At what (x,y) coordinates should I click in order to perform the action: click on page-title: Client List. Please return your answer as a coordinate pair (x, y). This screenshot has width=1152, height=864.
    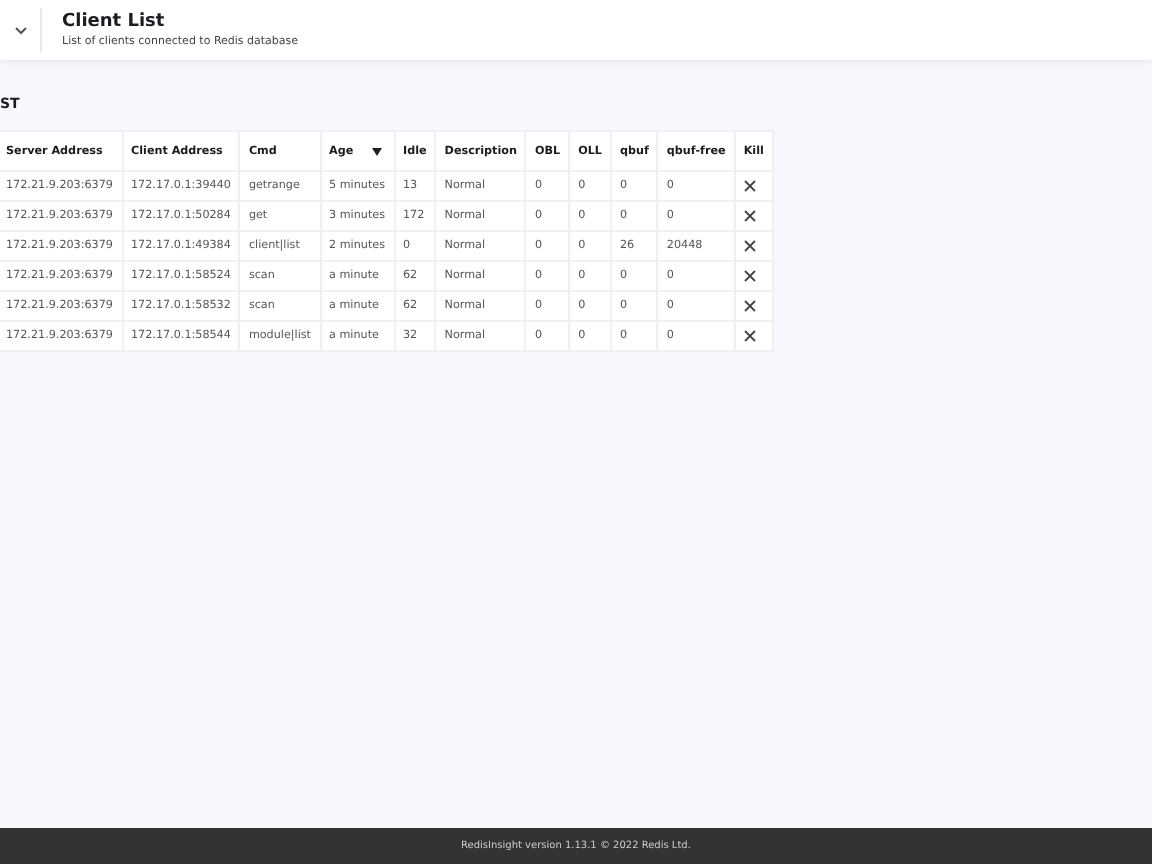
    Looking at the image, I should click on (114, 22).